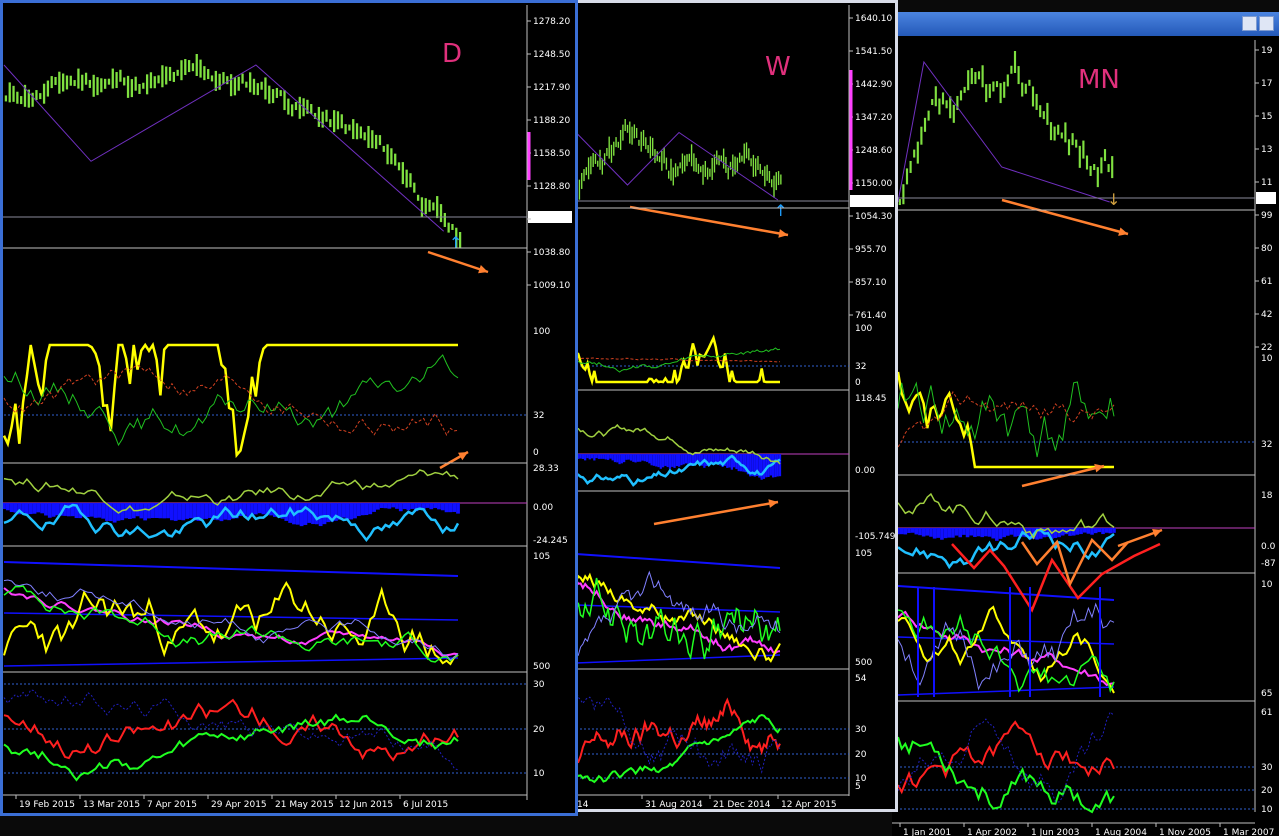 The image size is (1279, 836). What do you see at coordinates (873, 85) in the screenshot?
I see `price-tick-label: 1442.90` at bounding box center [873, 85].